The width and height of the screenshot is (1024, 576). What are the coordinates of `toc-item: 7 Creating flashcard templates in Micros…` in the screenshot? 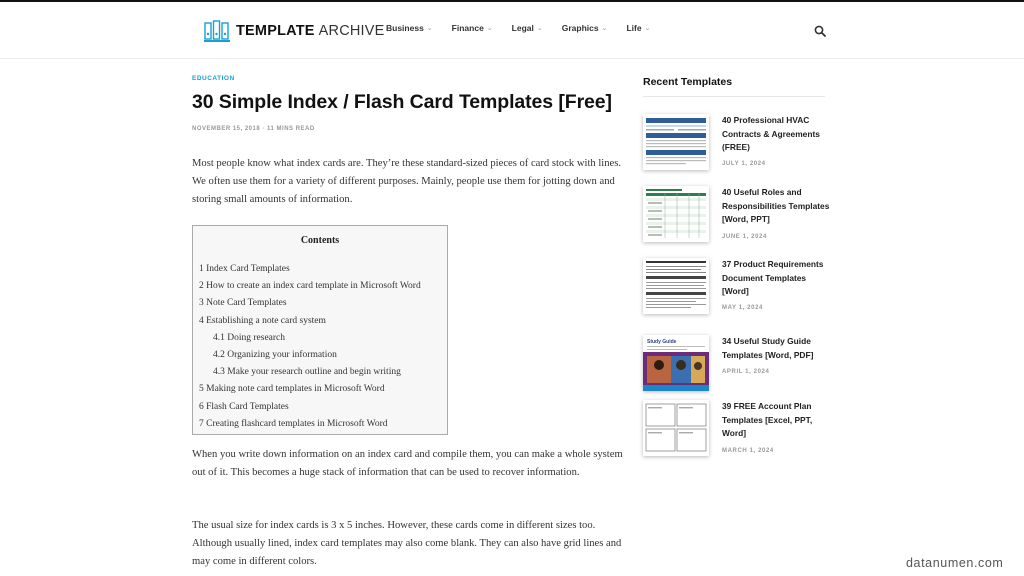 It's located at (310, 424).